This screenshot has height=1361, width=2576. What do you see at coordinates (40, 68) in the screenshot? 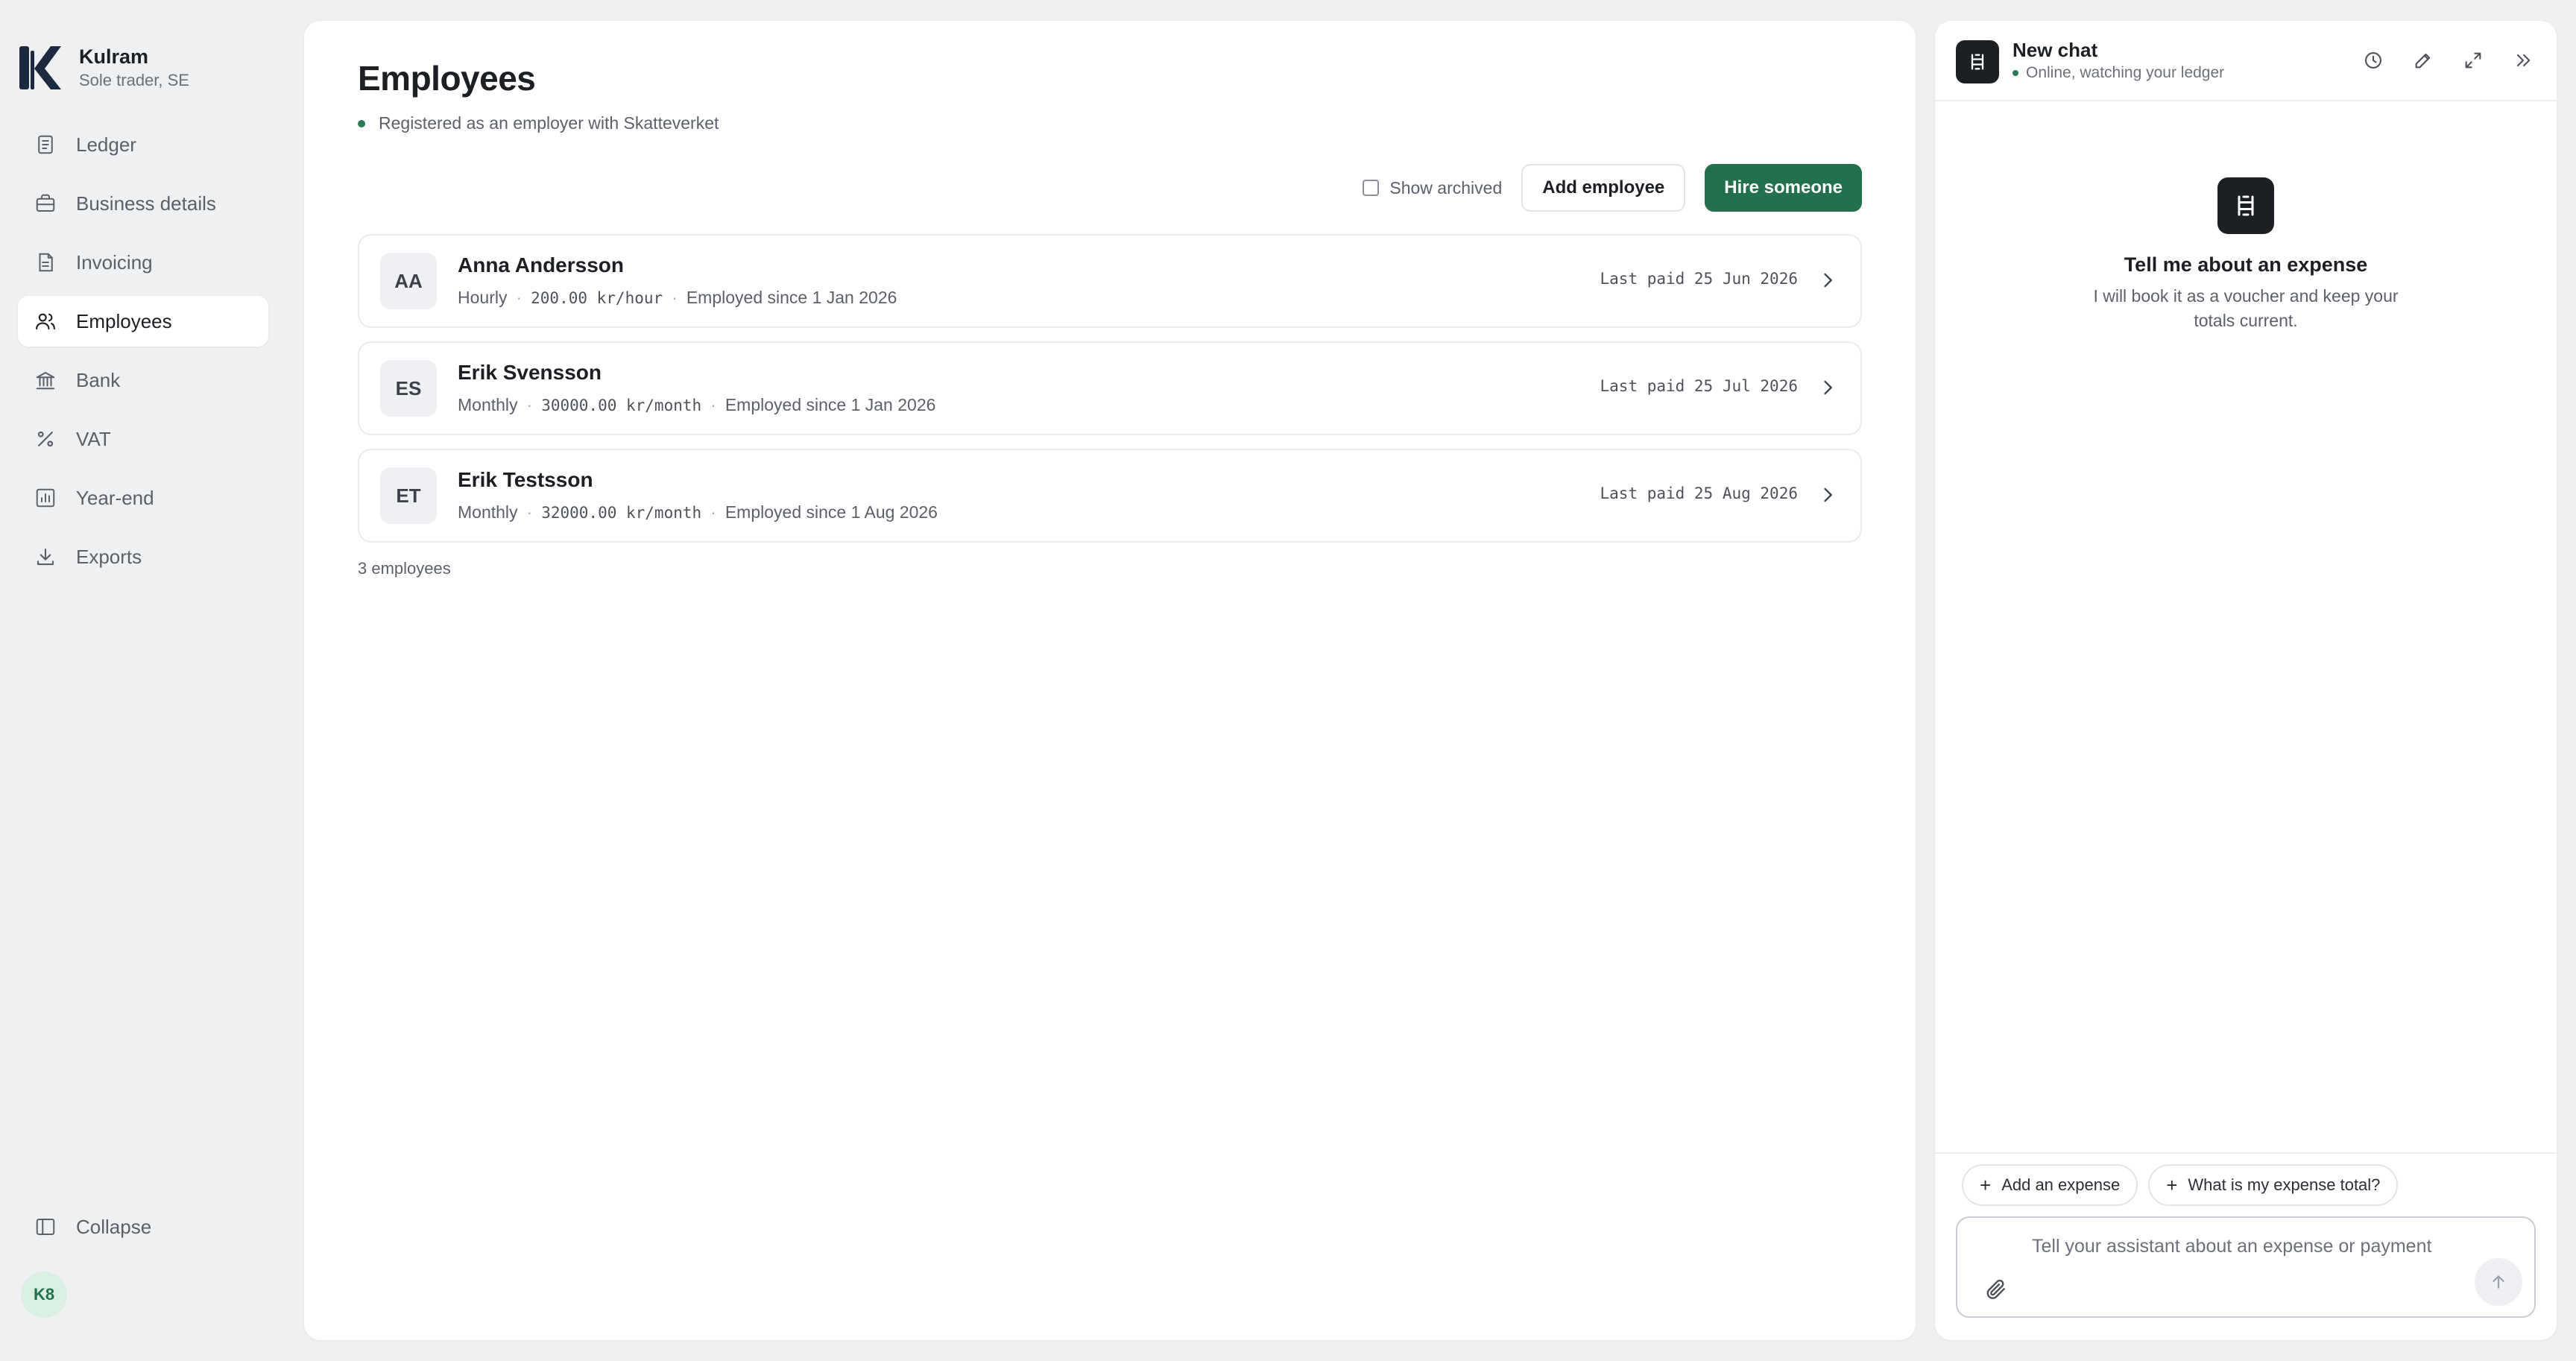
I see `brand-logo-icon` at bounding box center [40, 68].